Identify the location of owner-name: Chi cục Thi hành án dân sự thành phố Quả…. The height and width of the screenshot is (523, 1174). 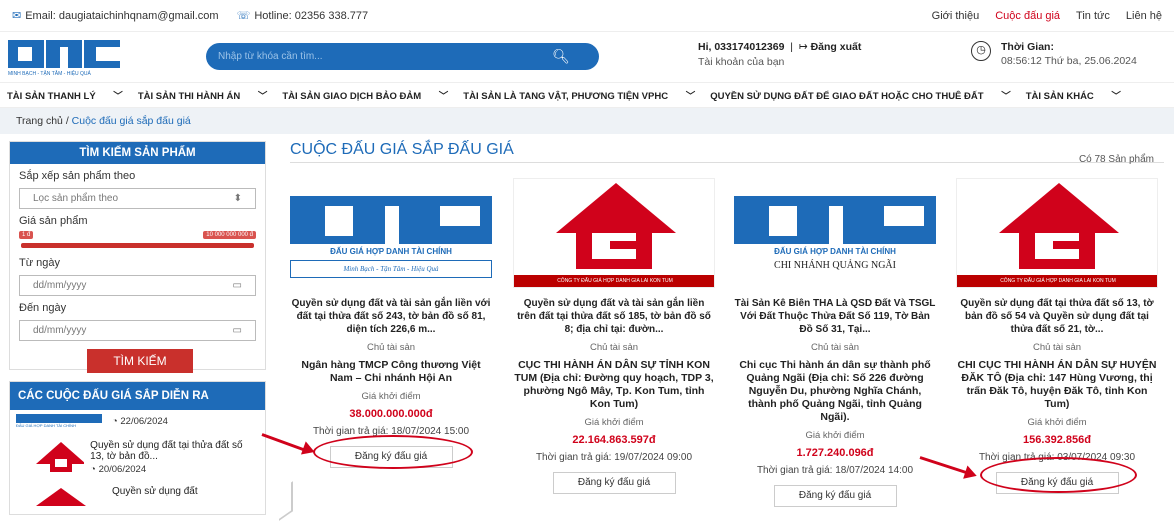
(835, 391).